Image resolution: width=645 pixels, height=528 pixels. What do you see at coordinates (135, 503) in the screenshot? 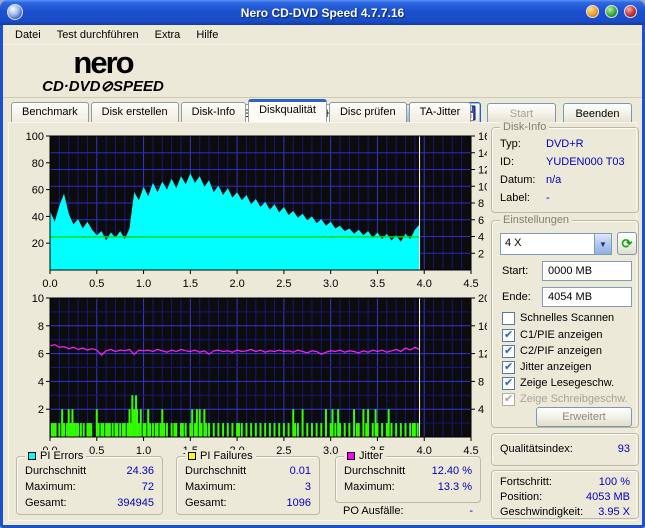
I see `stat-value: 394945` at bounding box center [135, 503].